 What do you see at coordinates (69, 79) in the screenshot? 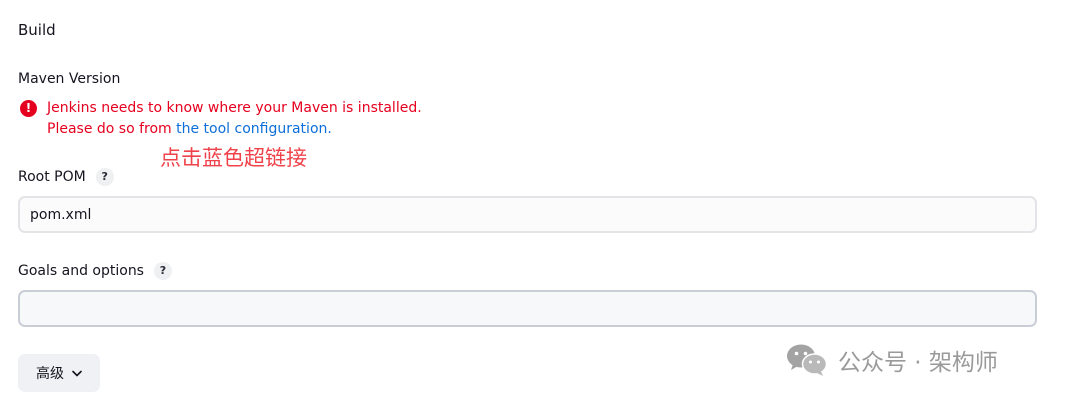
I see `maven-version-label: Maven Version` at bounding box center [69, 79].